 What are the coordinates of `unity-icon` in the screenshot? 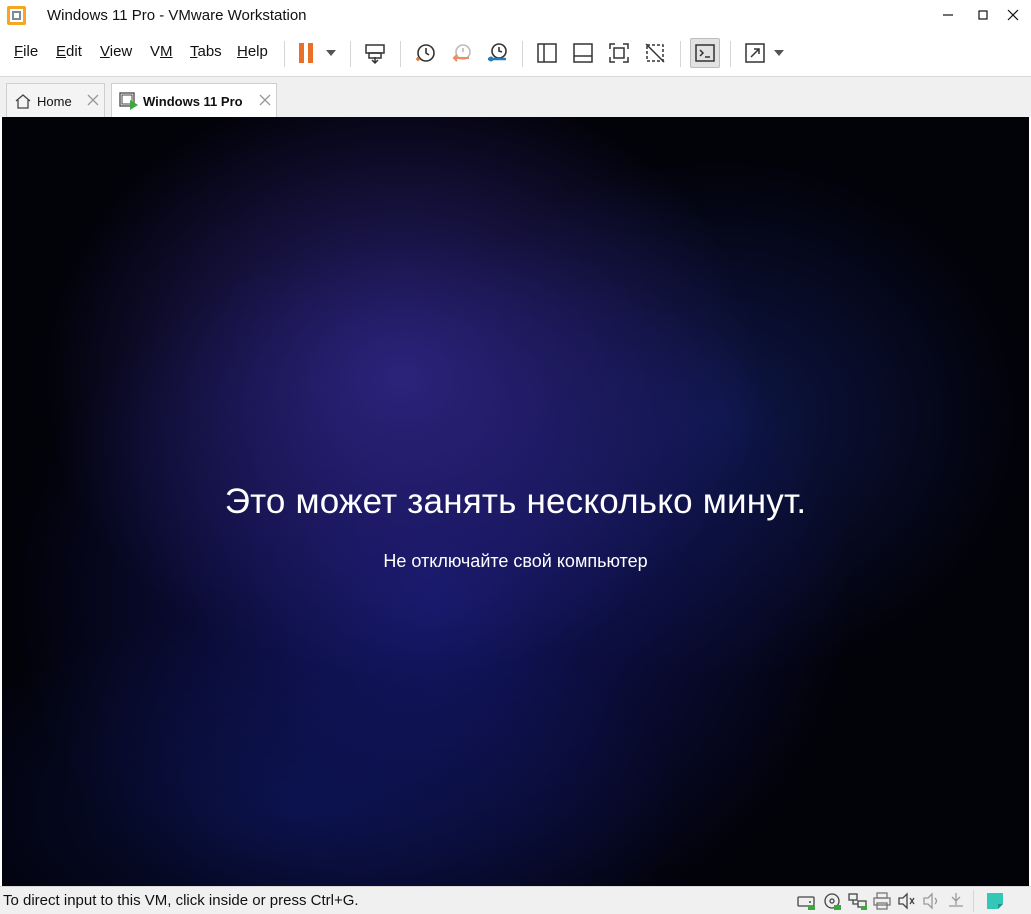 It's located at (655, 53).